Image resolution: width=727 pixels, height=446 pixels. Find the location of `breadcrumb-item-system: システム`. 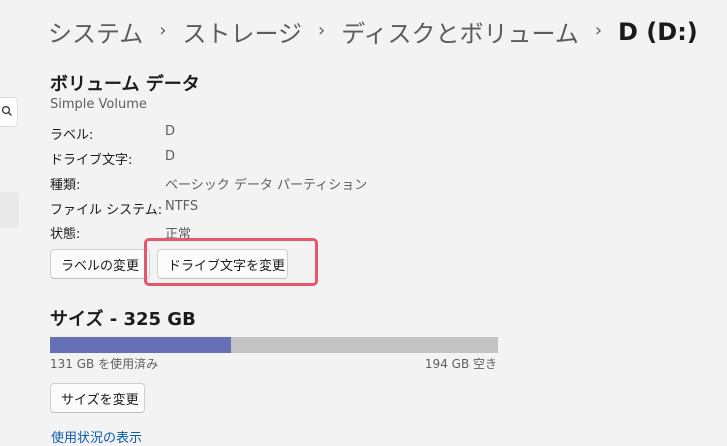

breadcrumb-item-system: システム is located at coordinates (95, 31).